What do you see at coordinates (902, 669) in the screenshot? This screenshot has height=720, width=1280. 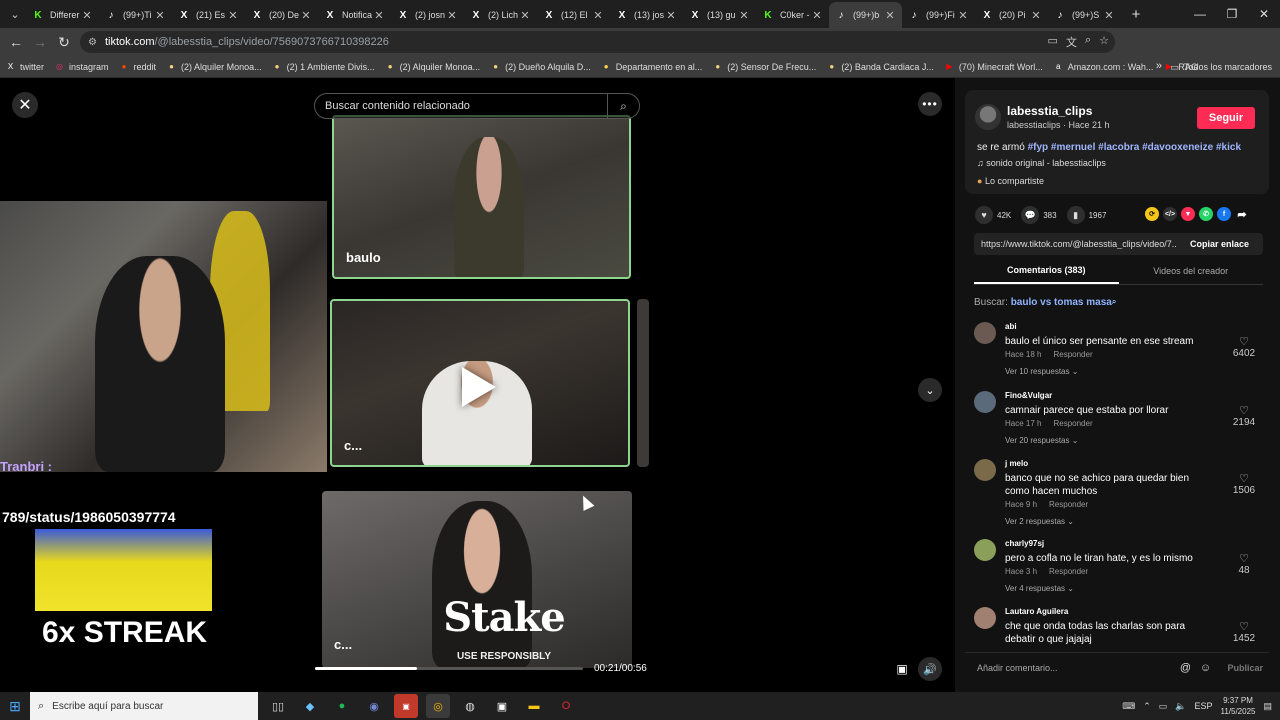 I see `picture-in-picture-icon: ▣` at bounding box center [902, 669].